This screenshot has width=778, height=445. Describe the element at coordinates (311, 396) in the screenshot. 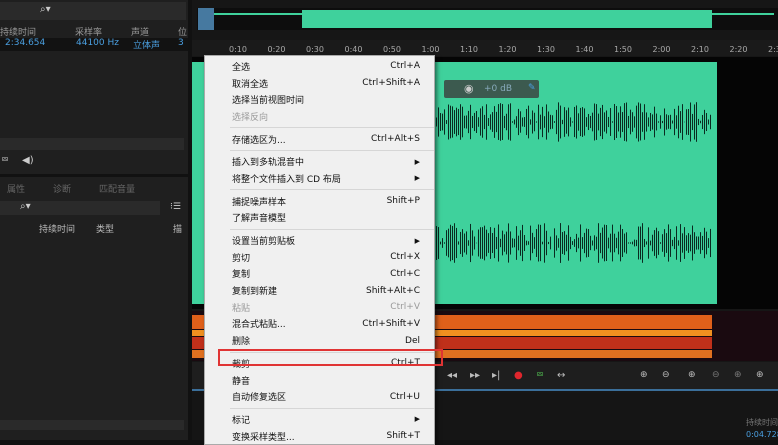

I see `menu-item-label: 自动修复选区` at that location.